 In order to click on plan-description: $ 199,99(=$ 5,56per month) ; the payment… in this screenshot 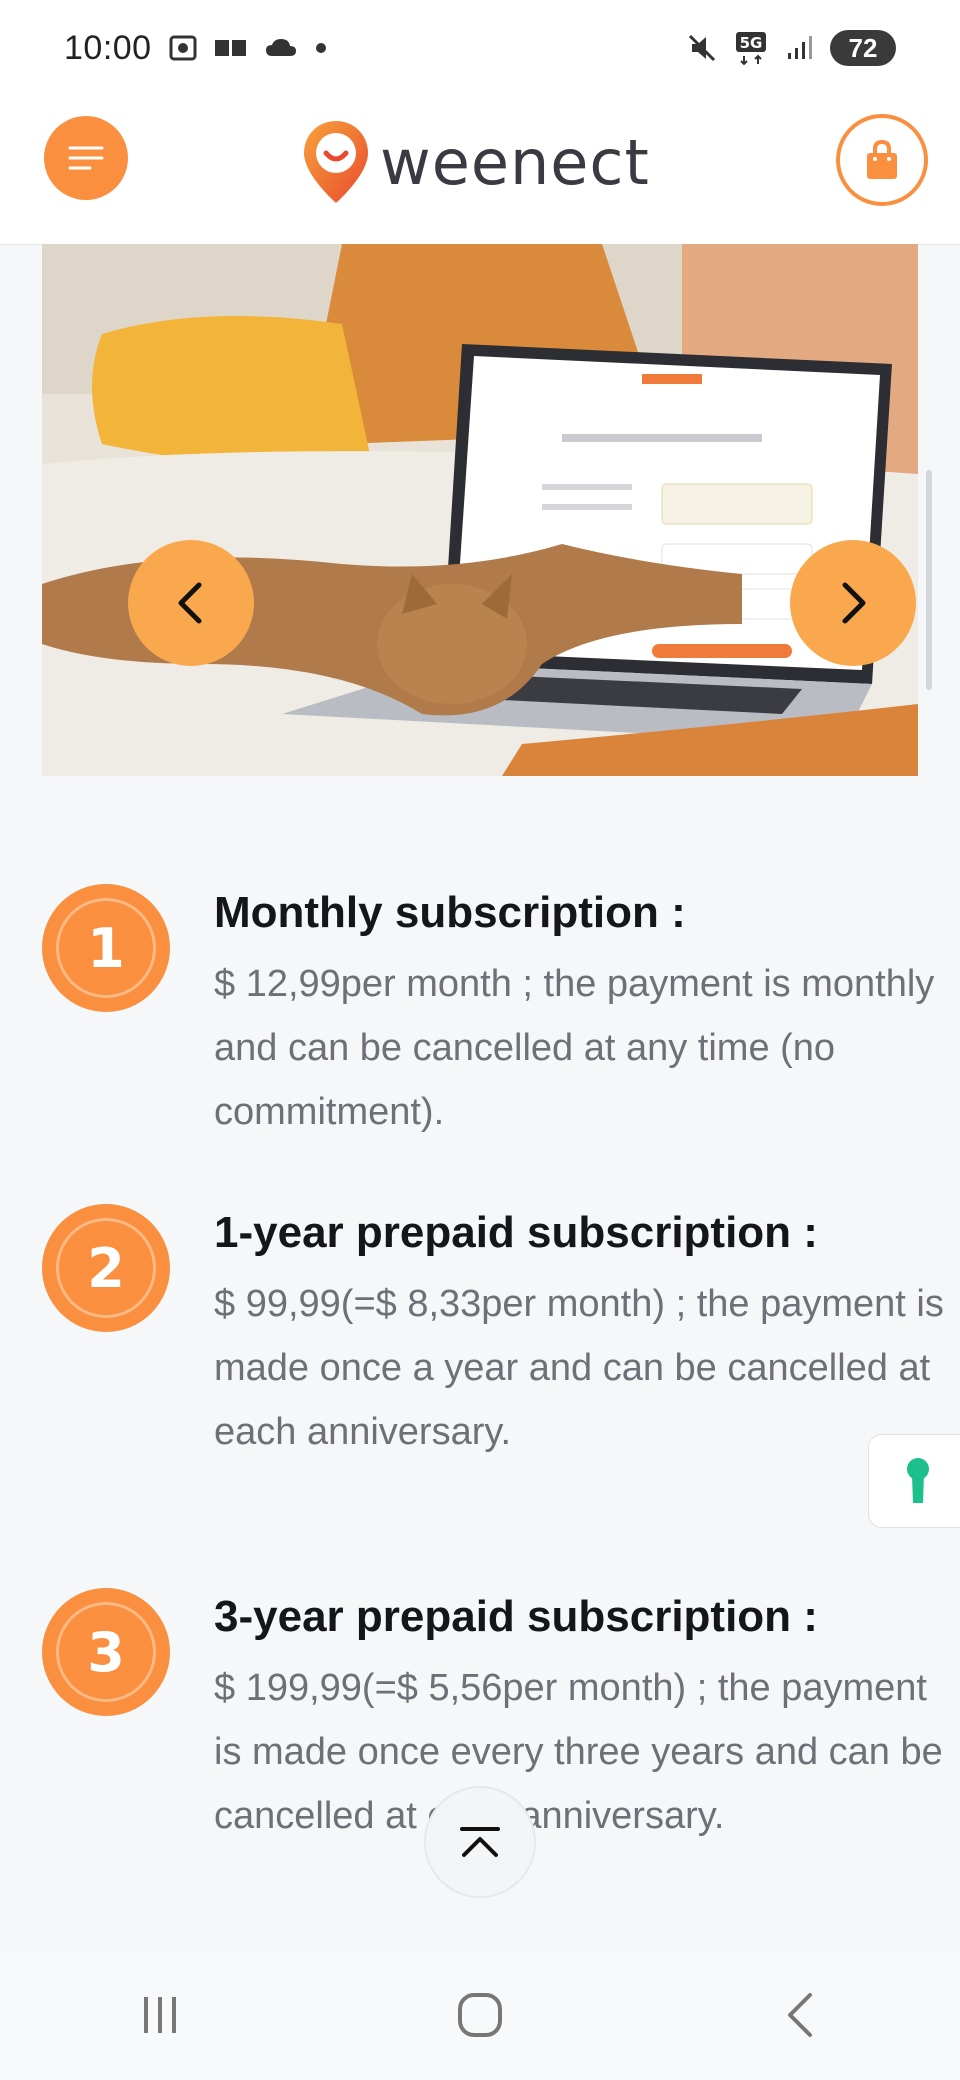, I will do `click(578, 1752)`.